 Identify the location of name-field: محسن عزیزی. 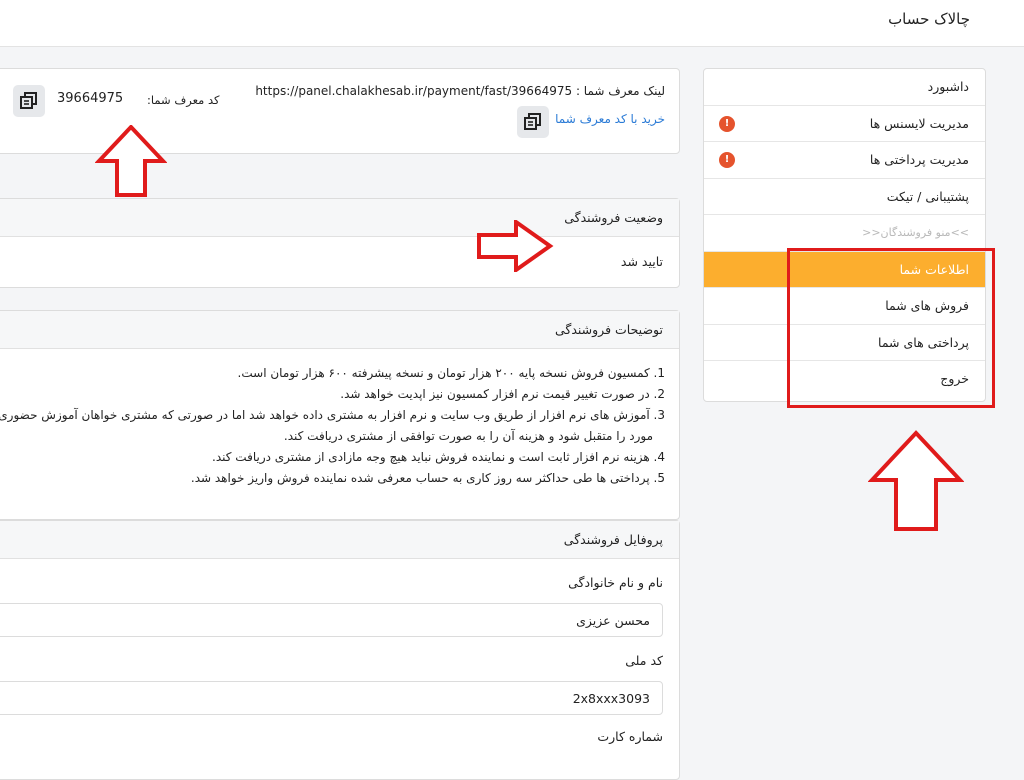
(331, 620).